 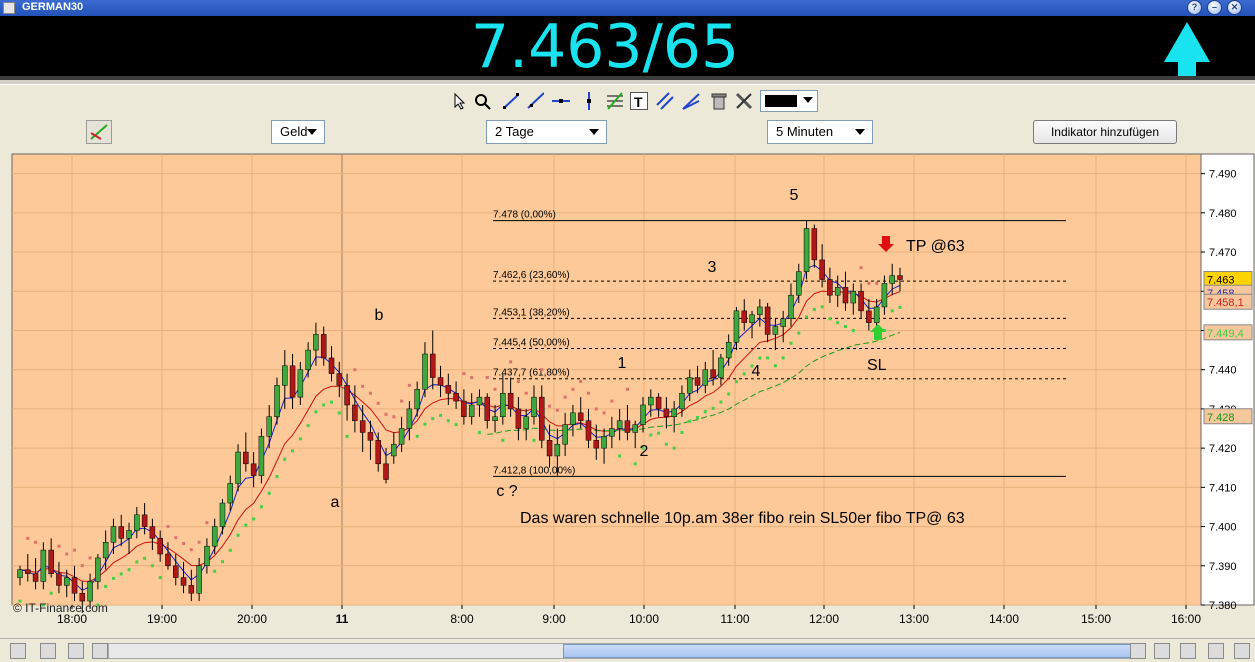 I want to click on text-icon: T, so click(x=639, y=101).